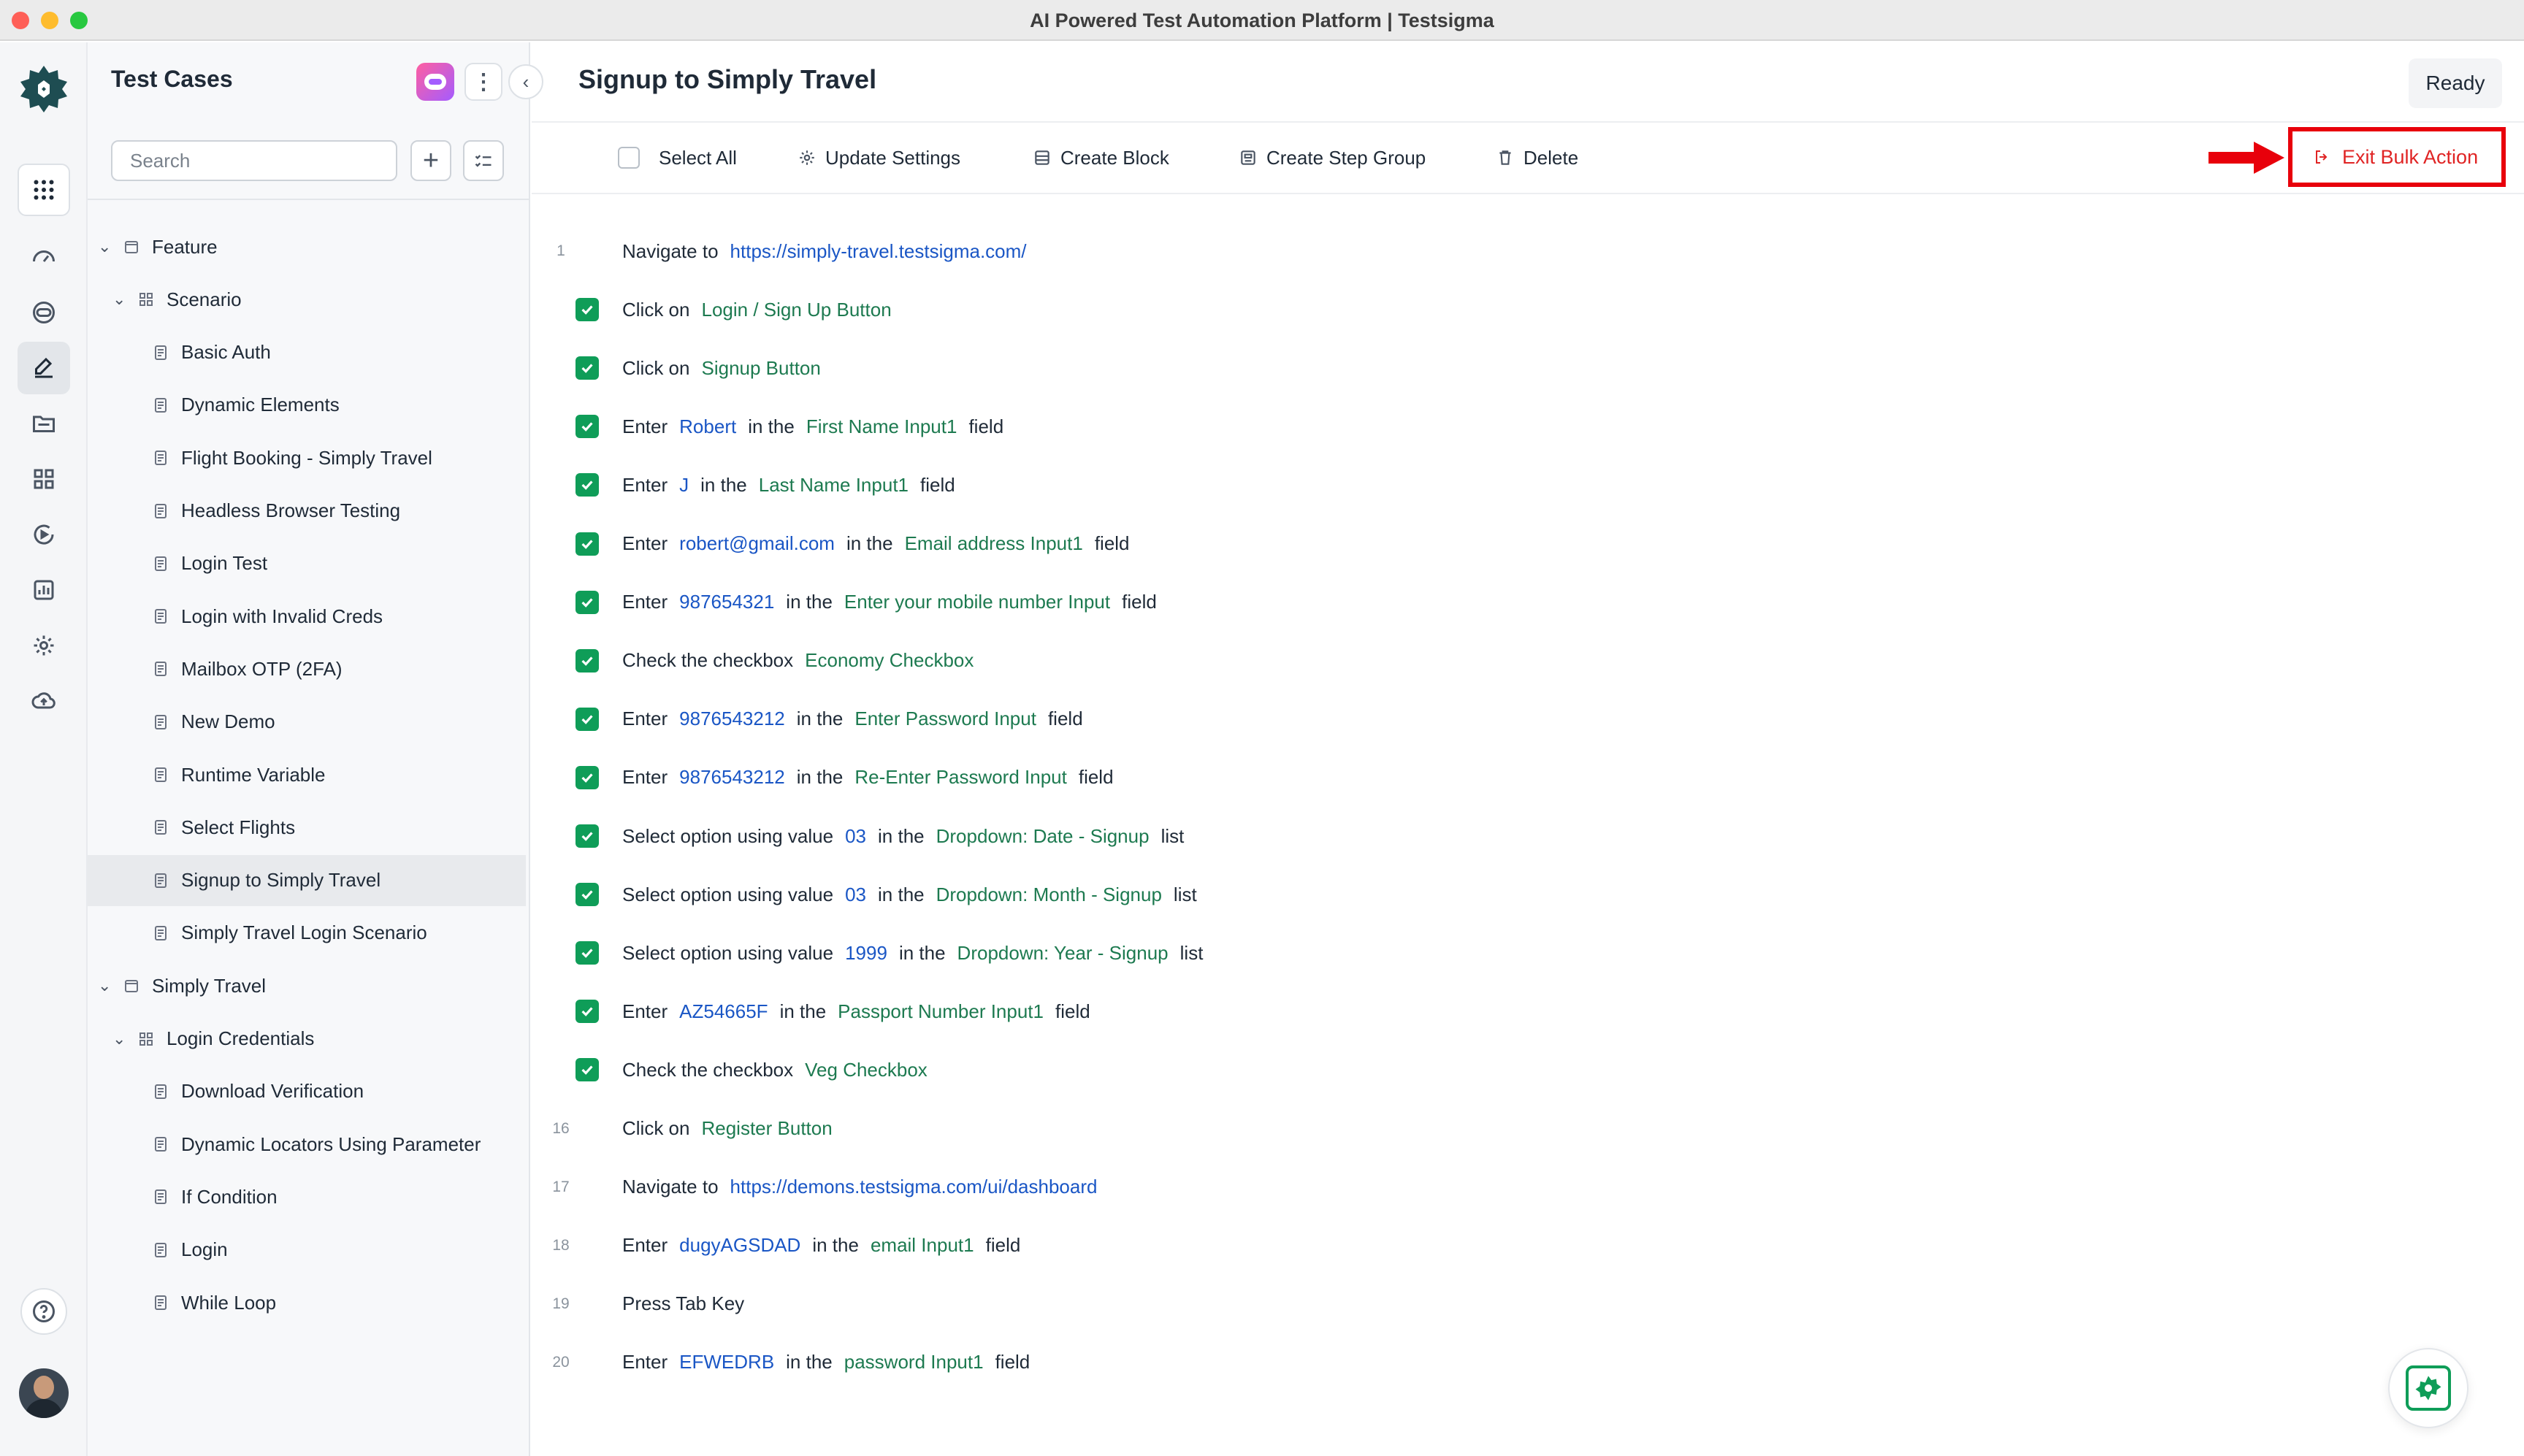 The image size is (2524, 1456). Describe the element at coordinates (307, 246) in the screenshot. I see `tree-item-feature: ⌄ Feature` at that location.